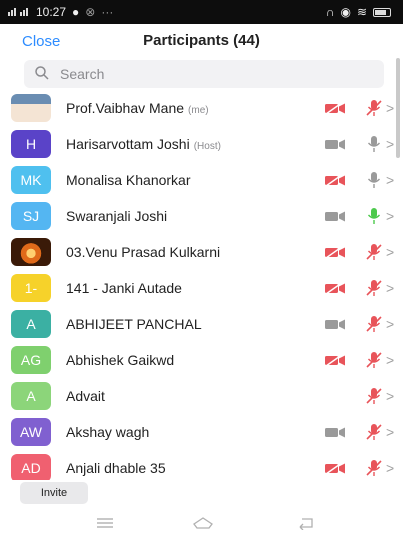  I want to click on header: Participants (44) Close, so click(201, 42).